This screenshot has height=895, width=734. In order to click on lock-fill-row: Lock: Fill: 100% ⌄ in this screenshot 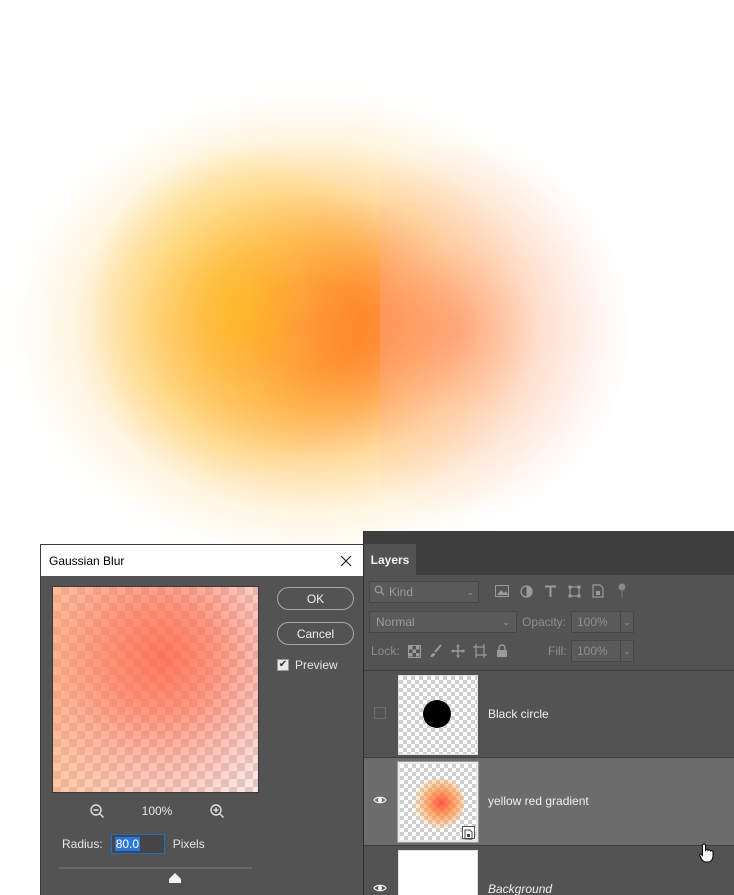, I will do `click(549, 651)`.